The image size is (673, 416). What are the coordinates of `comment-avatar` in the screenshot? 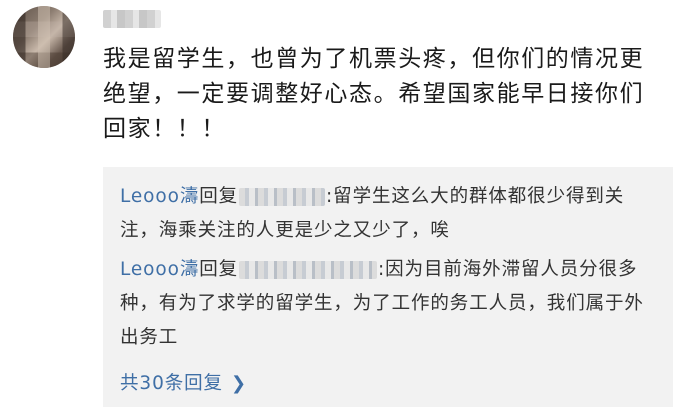 It's located at (44, 37).